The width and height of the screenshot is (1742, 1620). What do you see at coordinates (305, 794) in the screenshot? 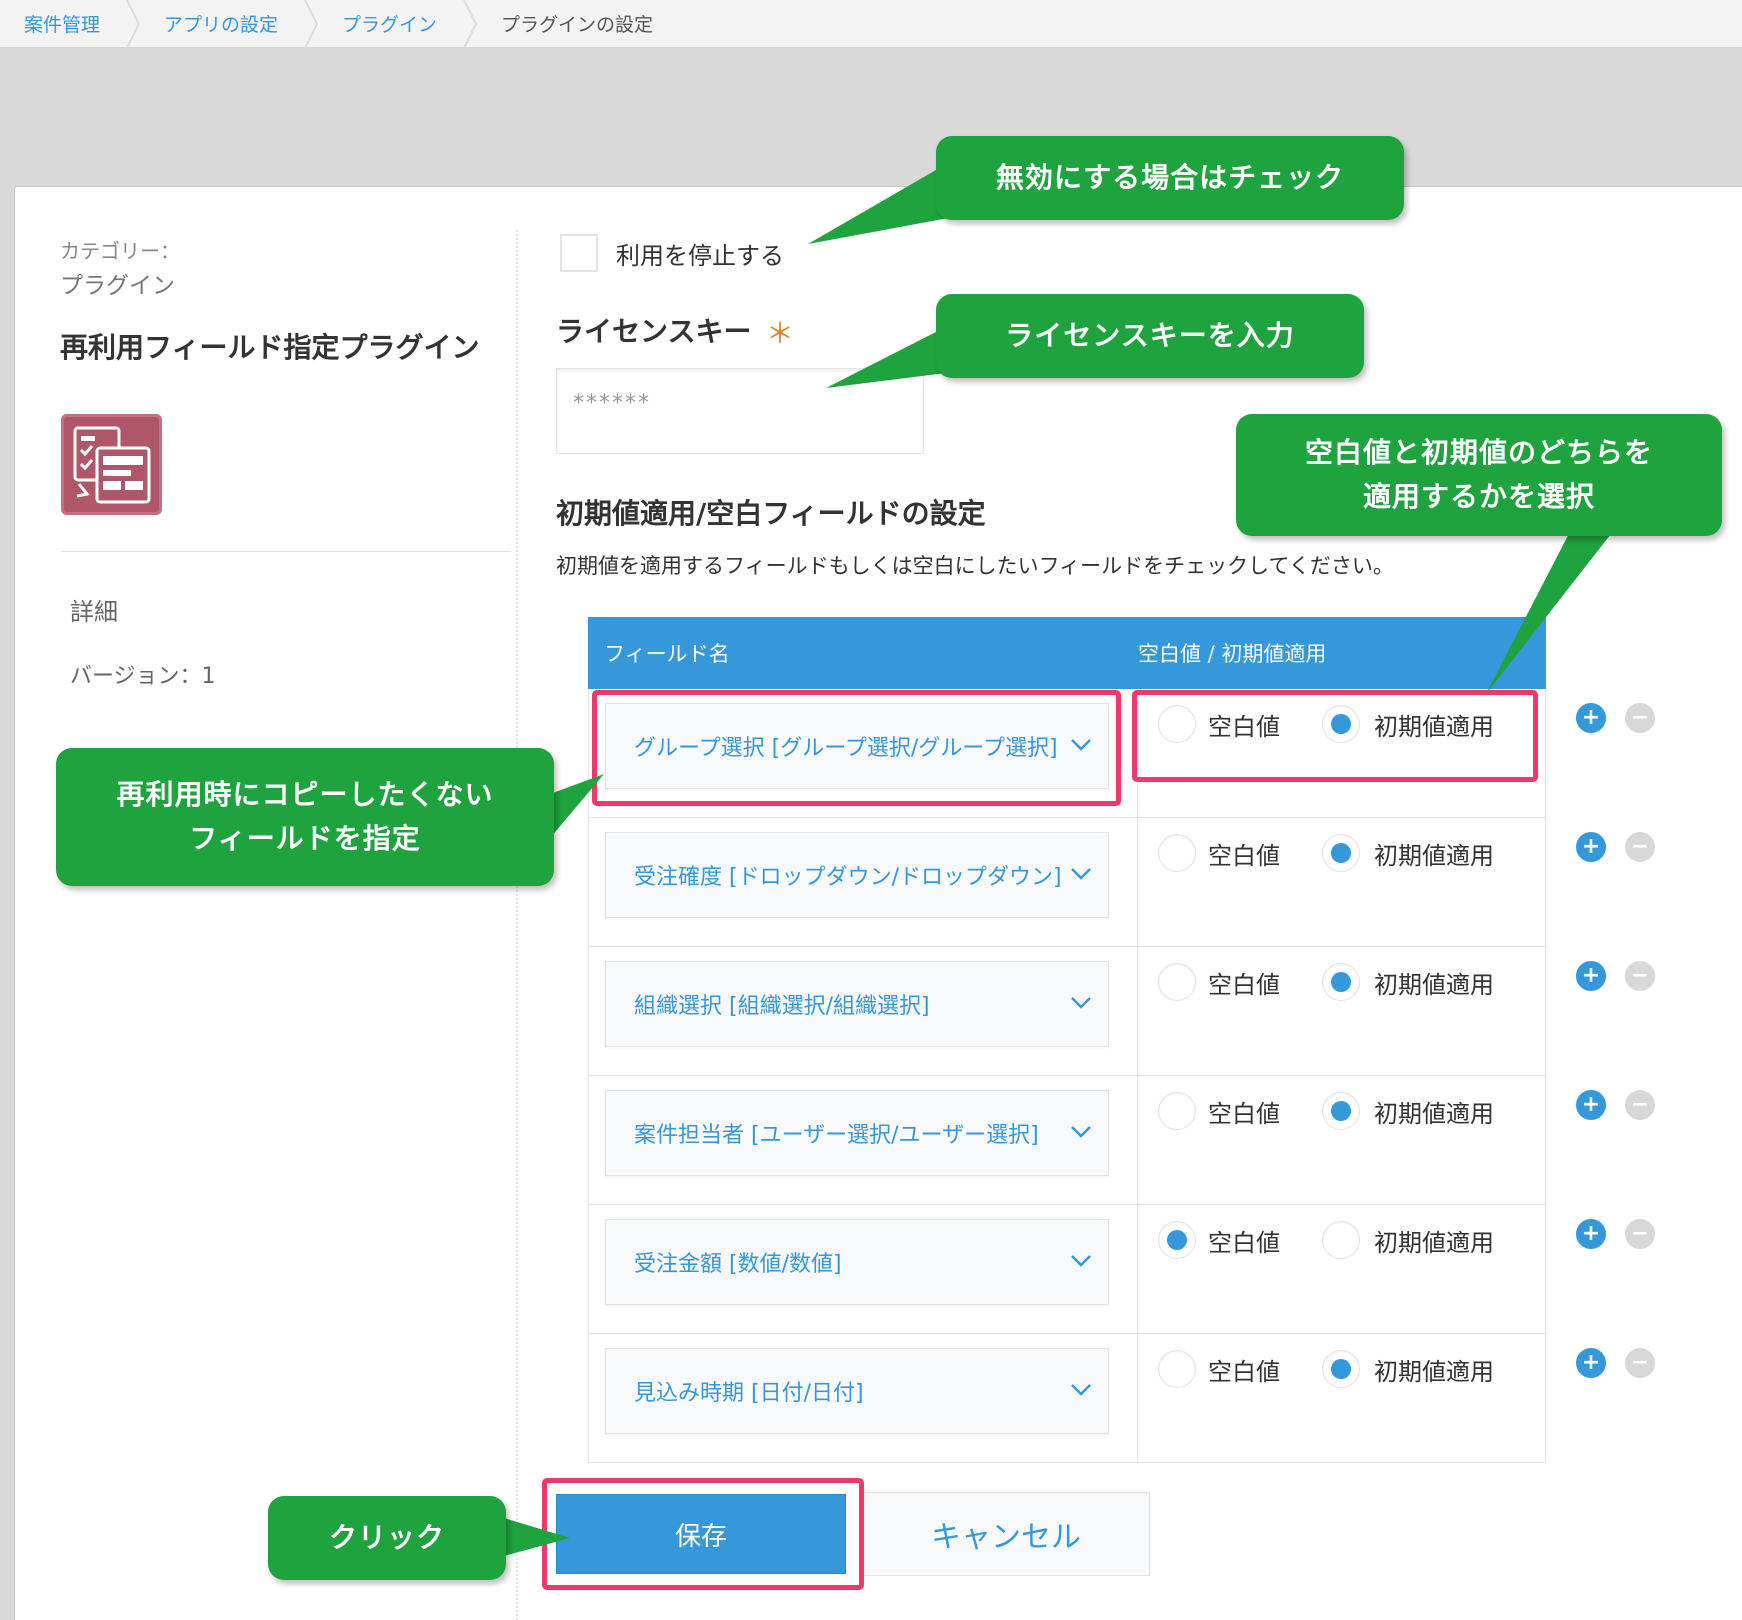
I see `callout-text: 再利用時にコピーしたくない` at bounding box center [305, 794].